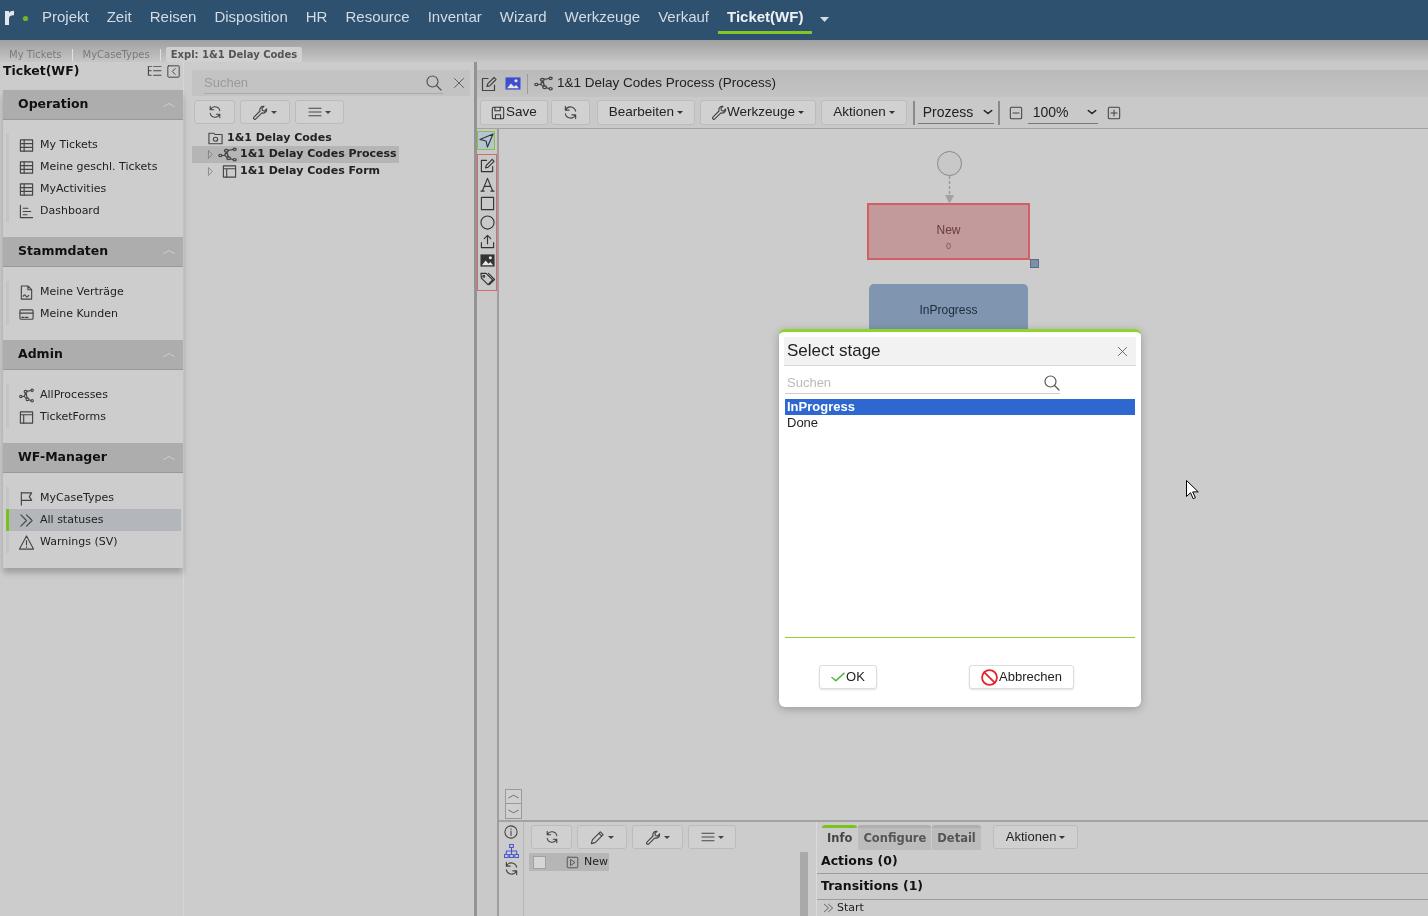  What do you see at coordinates (960, 407) in the screenshot?
I see `stage-option: InProgress` at bounding box center [960, 407].